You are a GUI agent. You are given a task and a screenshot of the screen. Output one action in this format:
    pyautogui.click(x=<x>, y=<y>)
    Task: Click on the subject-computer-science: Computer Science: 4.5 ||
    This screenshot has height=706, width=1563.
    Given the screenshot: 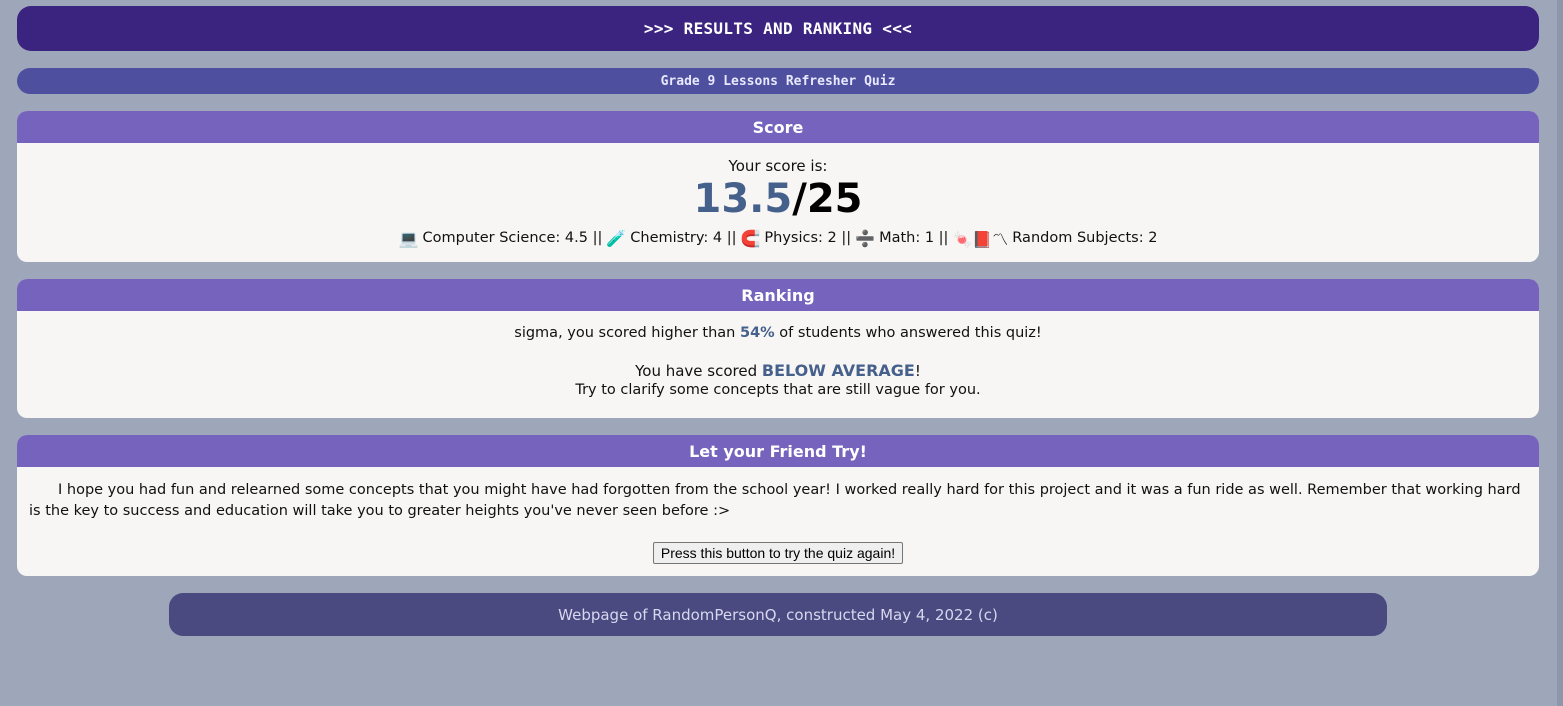 What is the action you would take?
    pyautogui.click(x=512, y=238)
    